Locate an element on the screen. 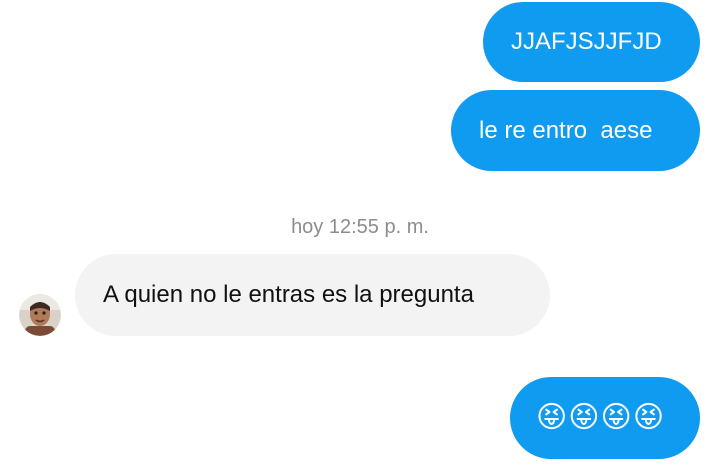 The height and width of the screenshot is (472, 720). outgoing-message-bubble: 😝😝😝😝 is located at coordinates (605, 418).